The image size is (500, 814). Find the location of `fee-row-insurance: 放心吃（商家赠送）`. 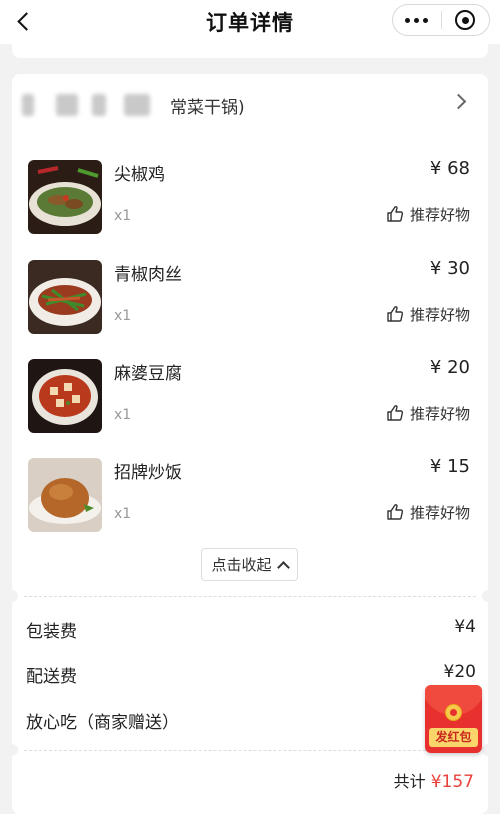

fee-row-insurance: 放心吃（商家赠送） is located at coordinates (251, 720).